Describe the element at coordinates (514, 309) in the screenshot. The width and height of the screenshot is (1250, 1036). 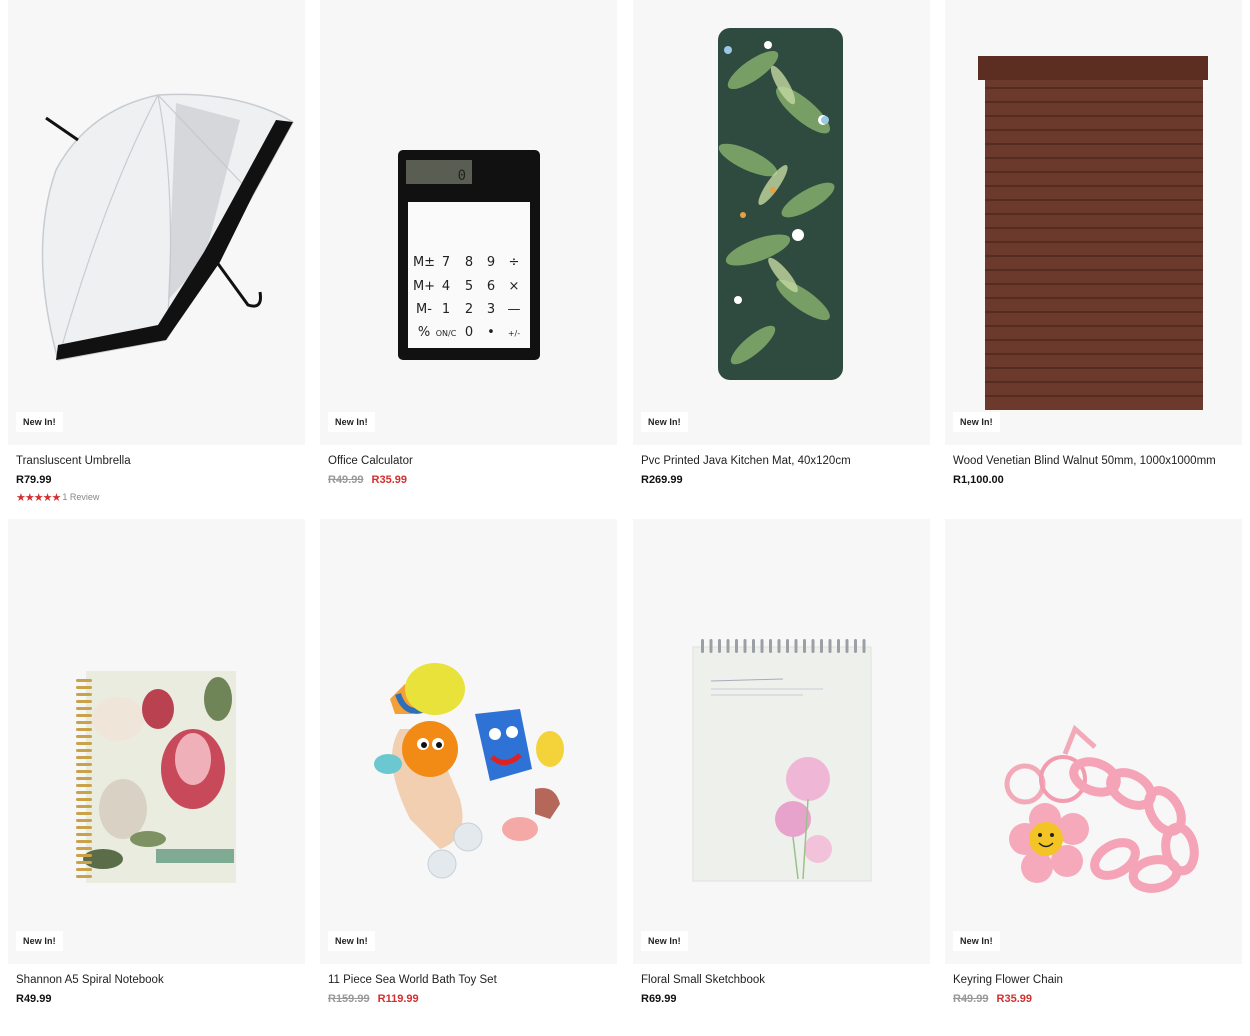
I see `calculator-key: —` at that location.